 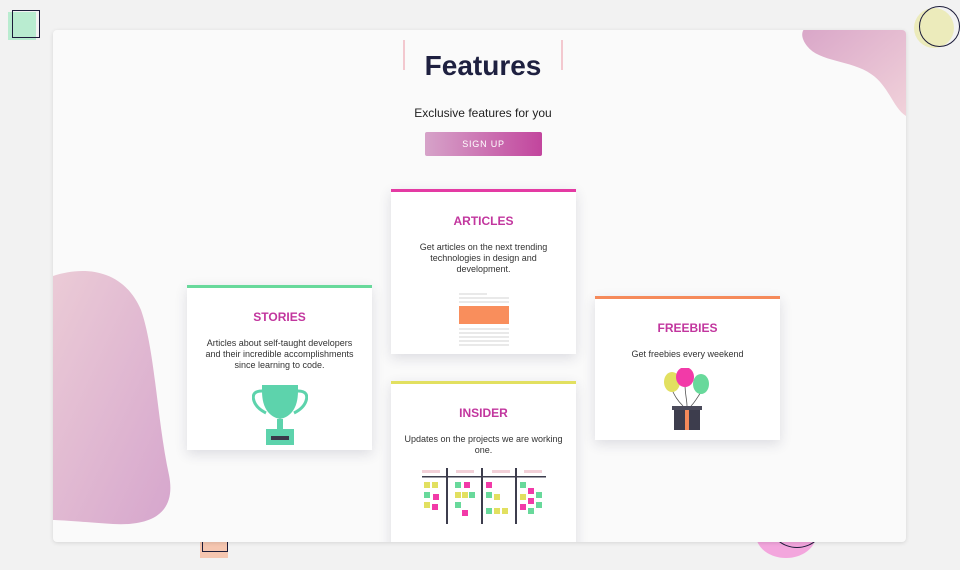 I want to click on title-block: Features, so click(x=483, y=60).